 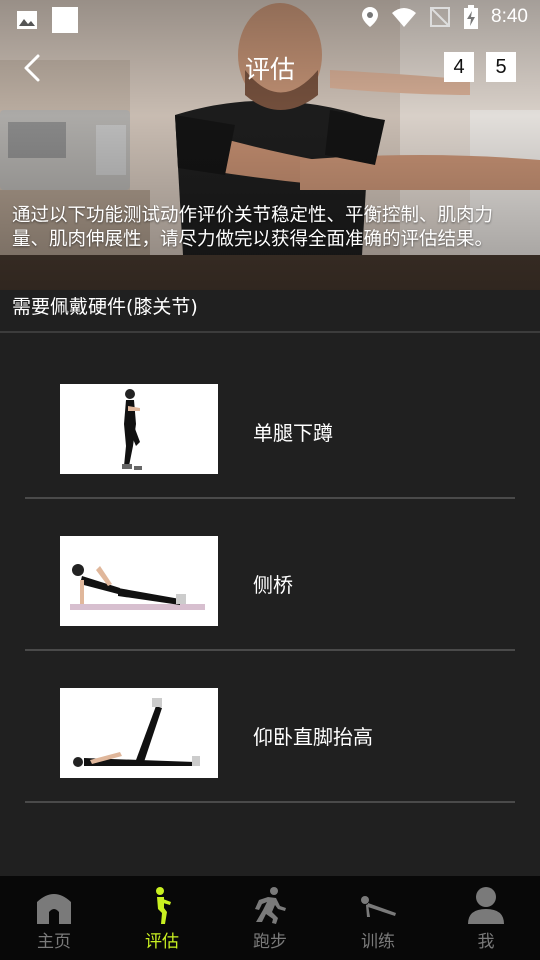 What do you see at coordinates (273, 585) in the screenshot?
I see `exercise-label: 侧桥` at bounding box center [273, 585].